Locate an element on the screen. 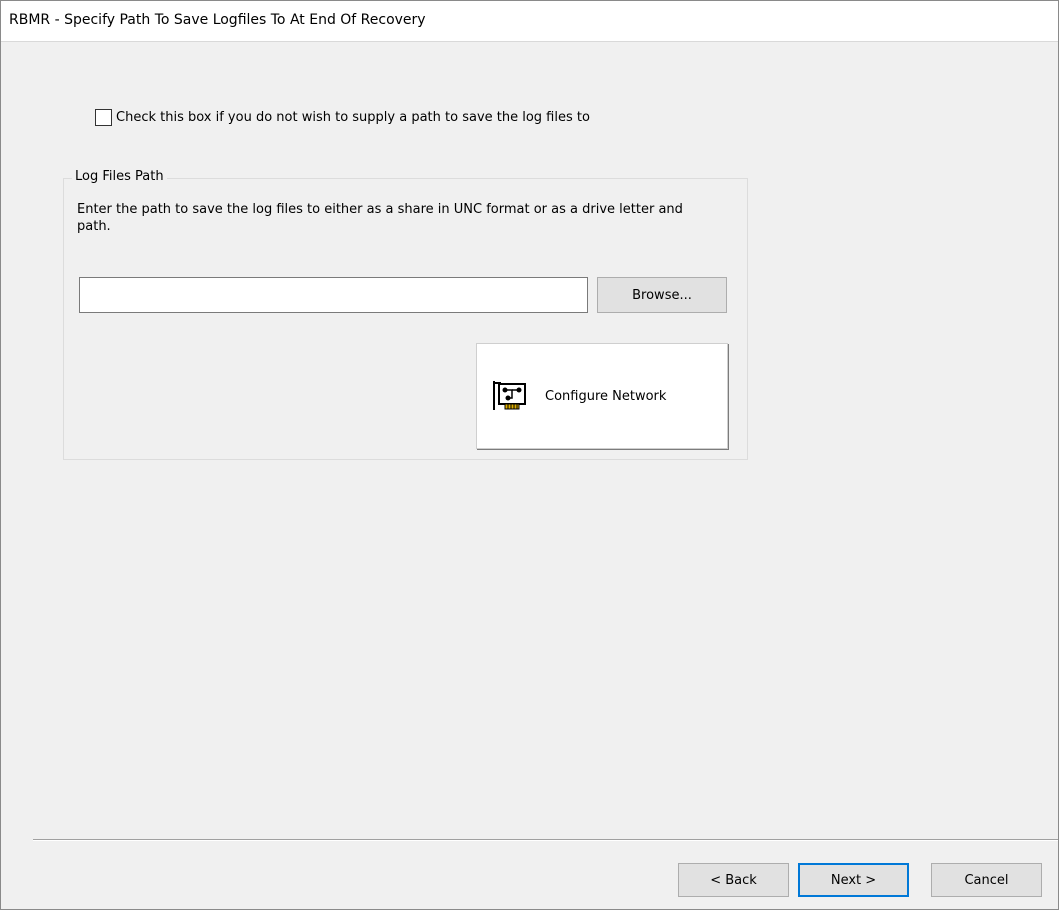  log-path-input is located at coordinates (333, 295).